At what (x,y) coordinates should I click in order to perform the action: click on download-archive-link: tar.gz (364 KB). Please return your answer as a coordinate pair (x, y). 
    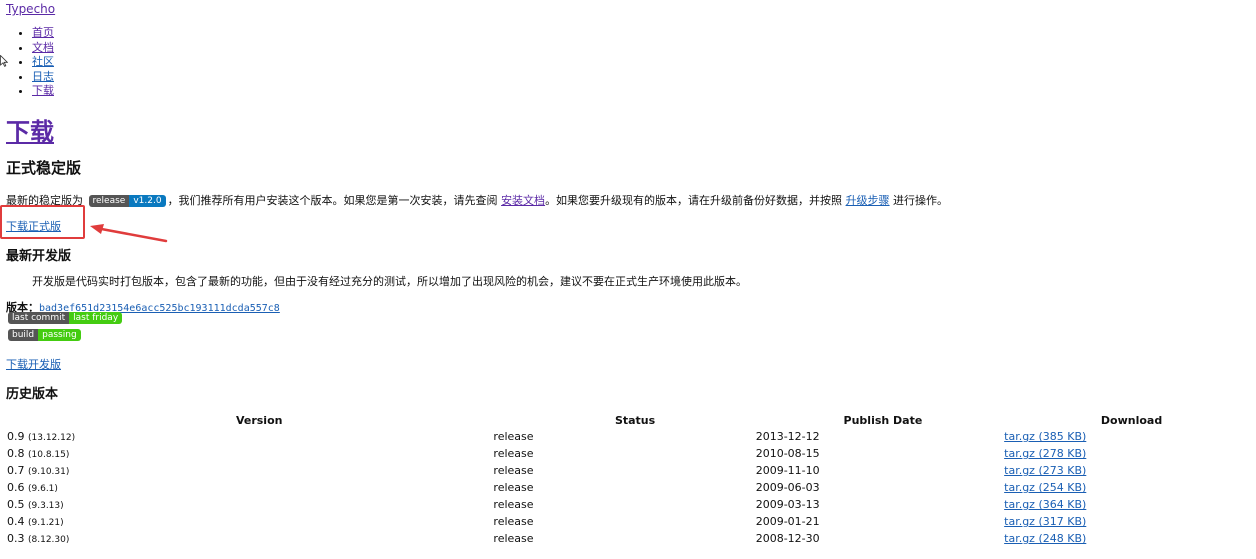
    Looking at the image, I should click on (1045, 504).